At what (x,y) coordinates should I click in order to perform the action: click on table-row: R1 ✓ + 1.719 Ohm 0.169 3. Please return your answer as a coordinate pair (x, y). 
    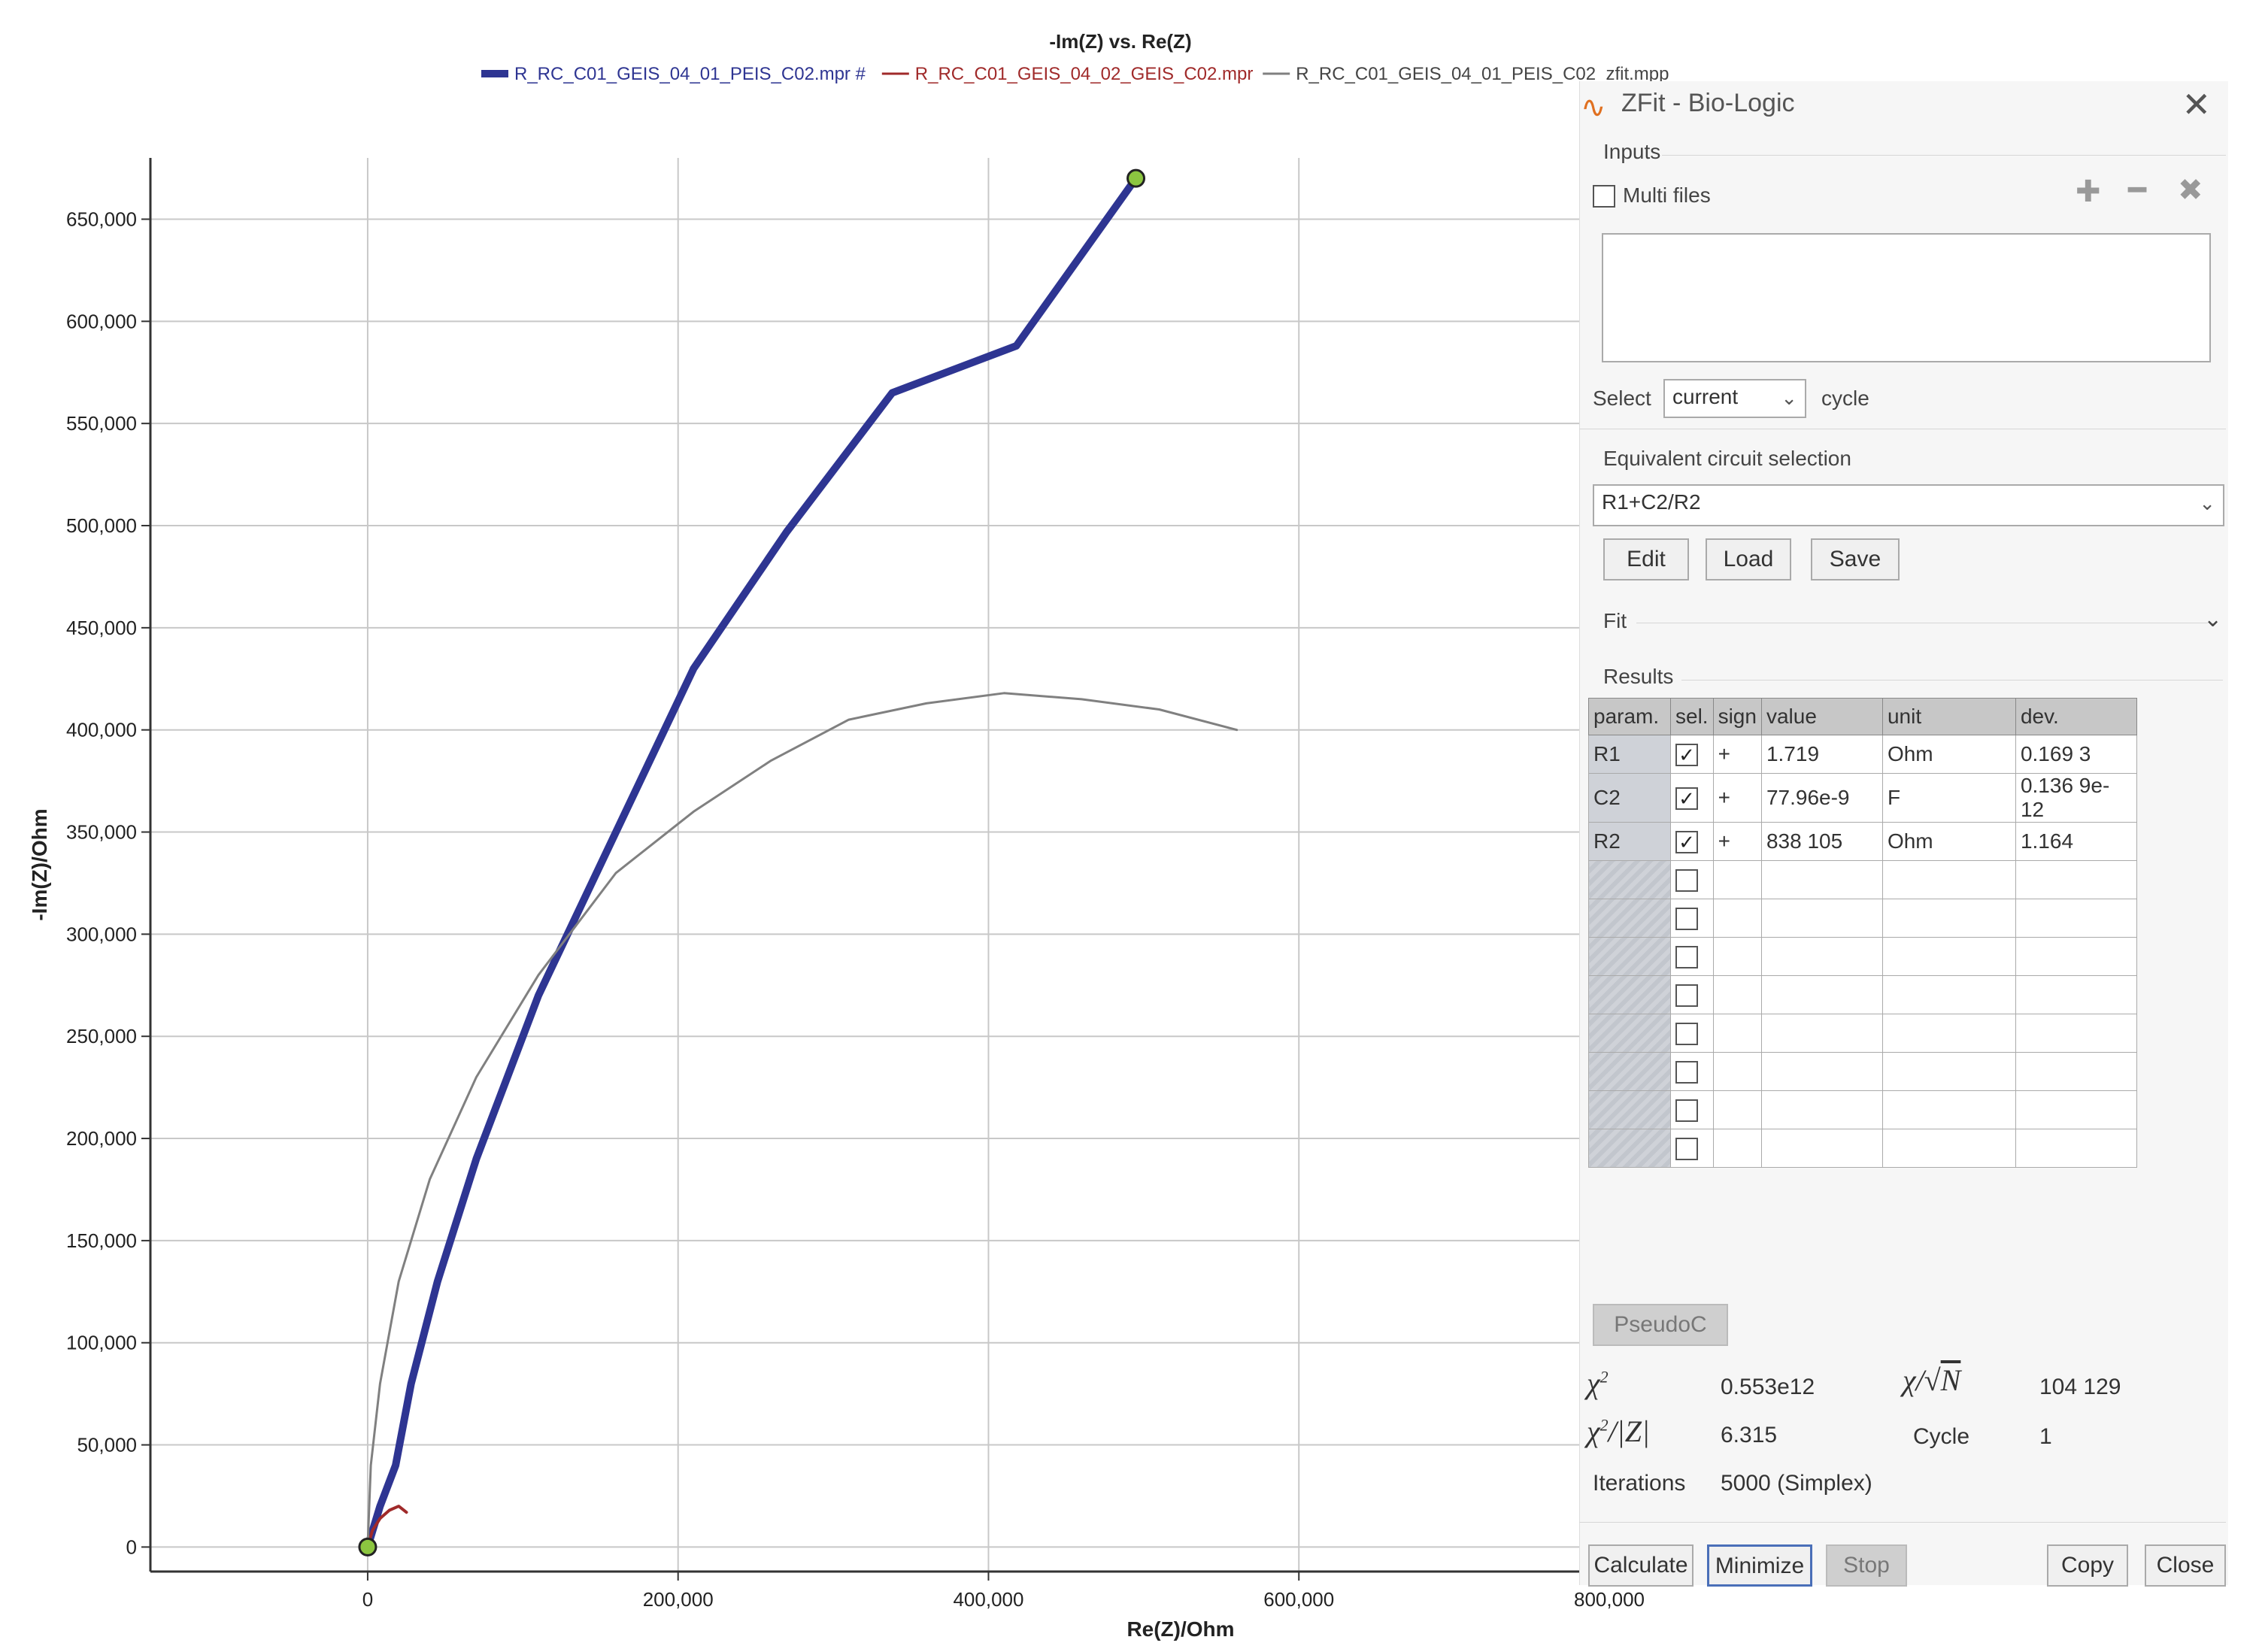
    Looking at the image, I should click on (1862, 754).